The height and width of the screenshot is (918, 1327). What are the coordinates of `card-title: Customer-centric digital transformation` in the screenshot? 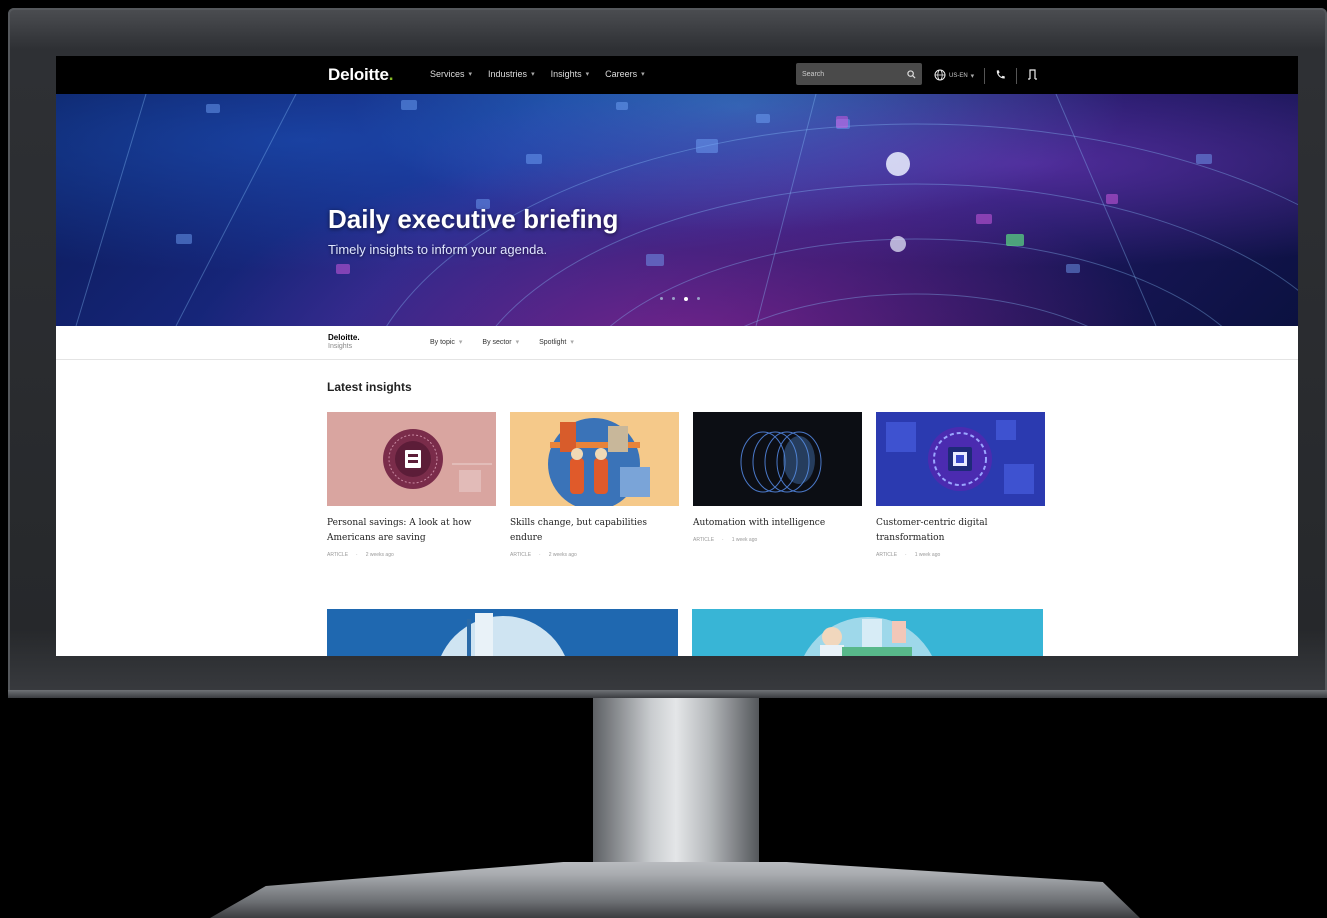 It's located at (960, 531).